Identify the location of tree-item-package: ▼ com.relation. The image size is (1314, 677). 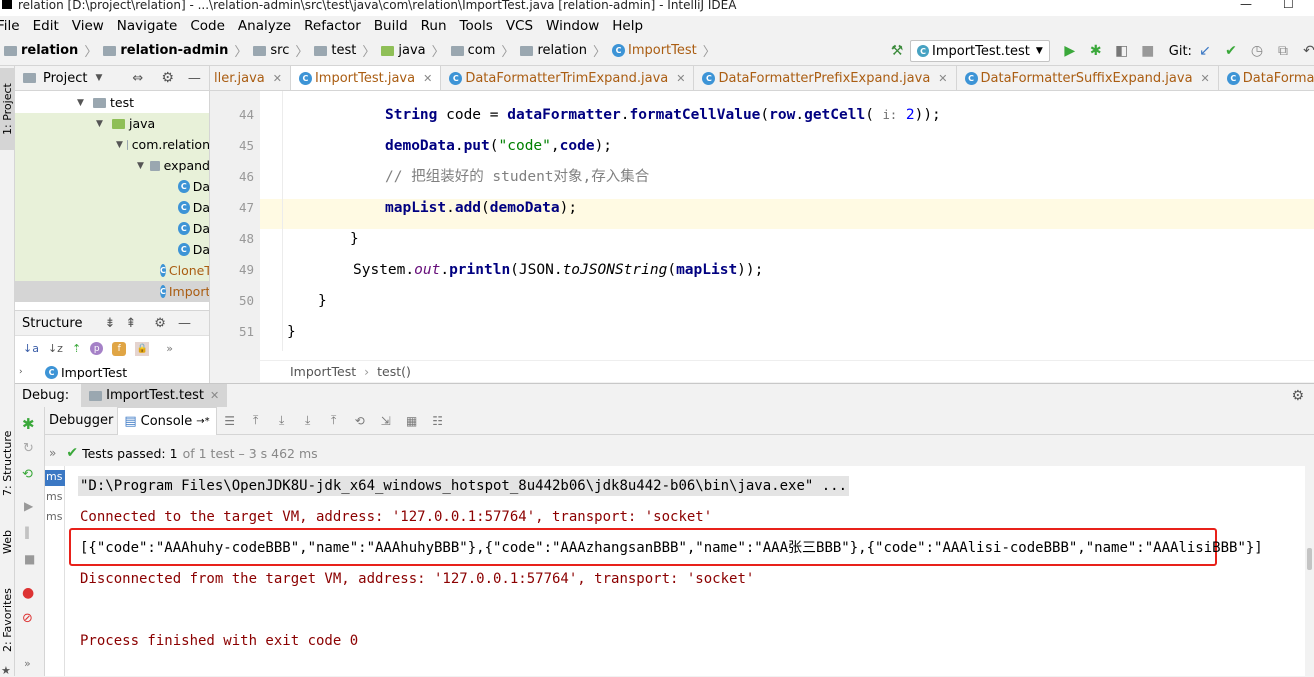
(112, 144).